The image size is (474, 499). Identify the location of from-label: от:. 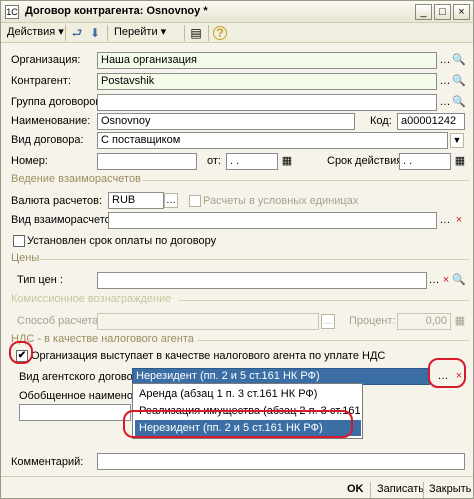
(214, 161).